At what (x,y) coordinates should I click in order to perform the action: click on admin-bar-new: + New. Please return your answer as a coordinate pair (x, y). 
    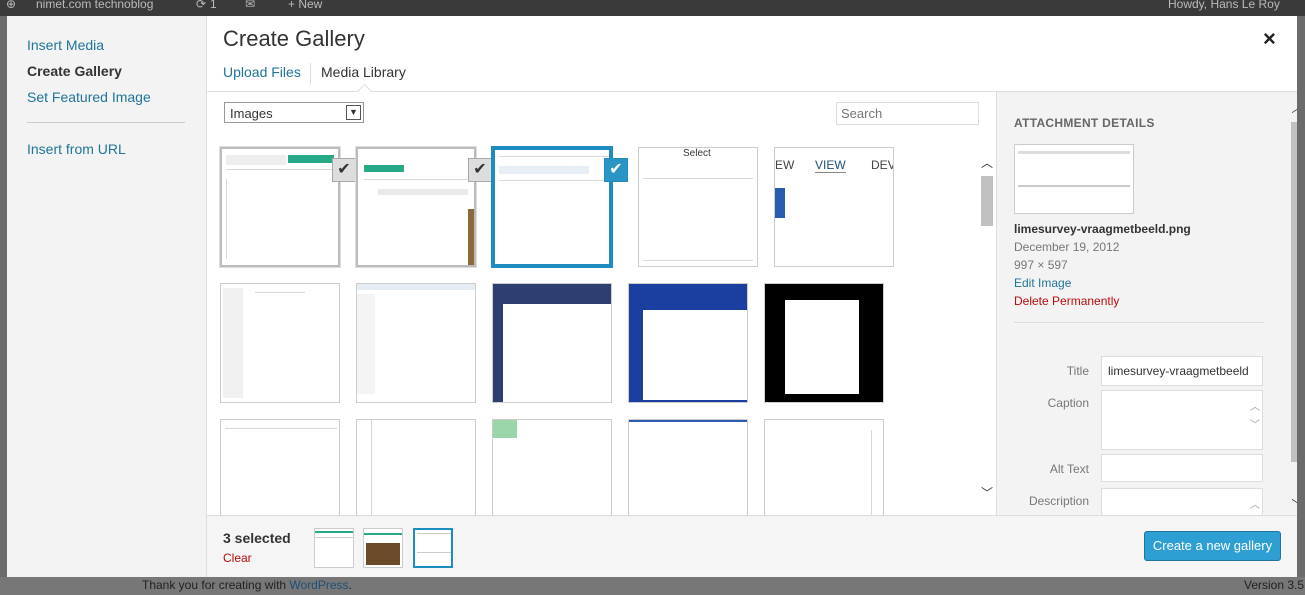
    Looking at the image, I should click on (305, 5).